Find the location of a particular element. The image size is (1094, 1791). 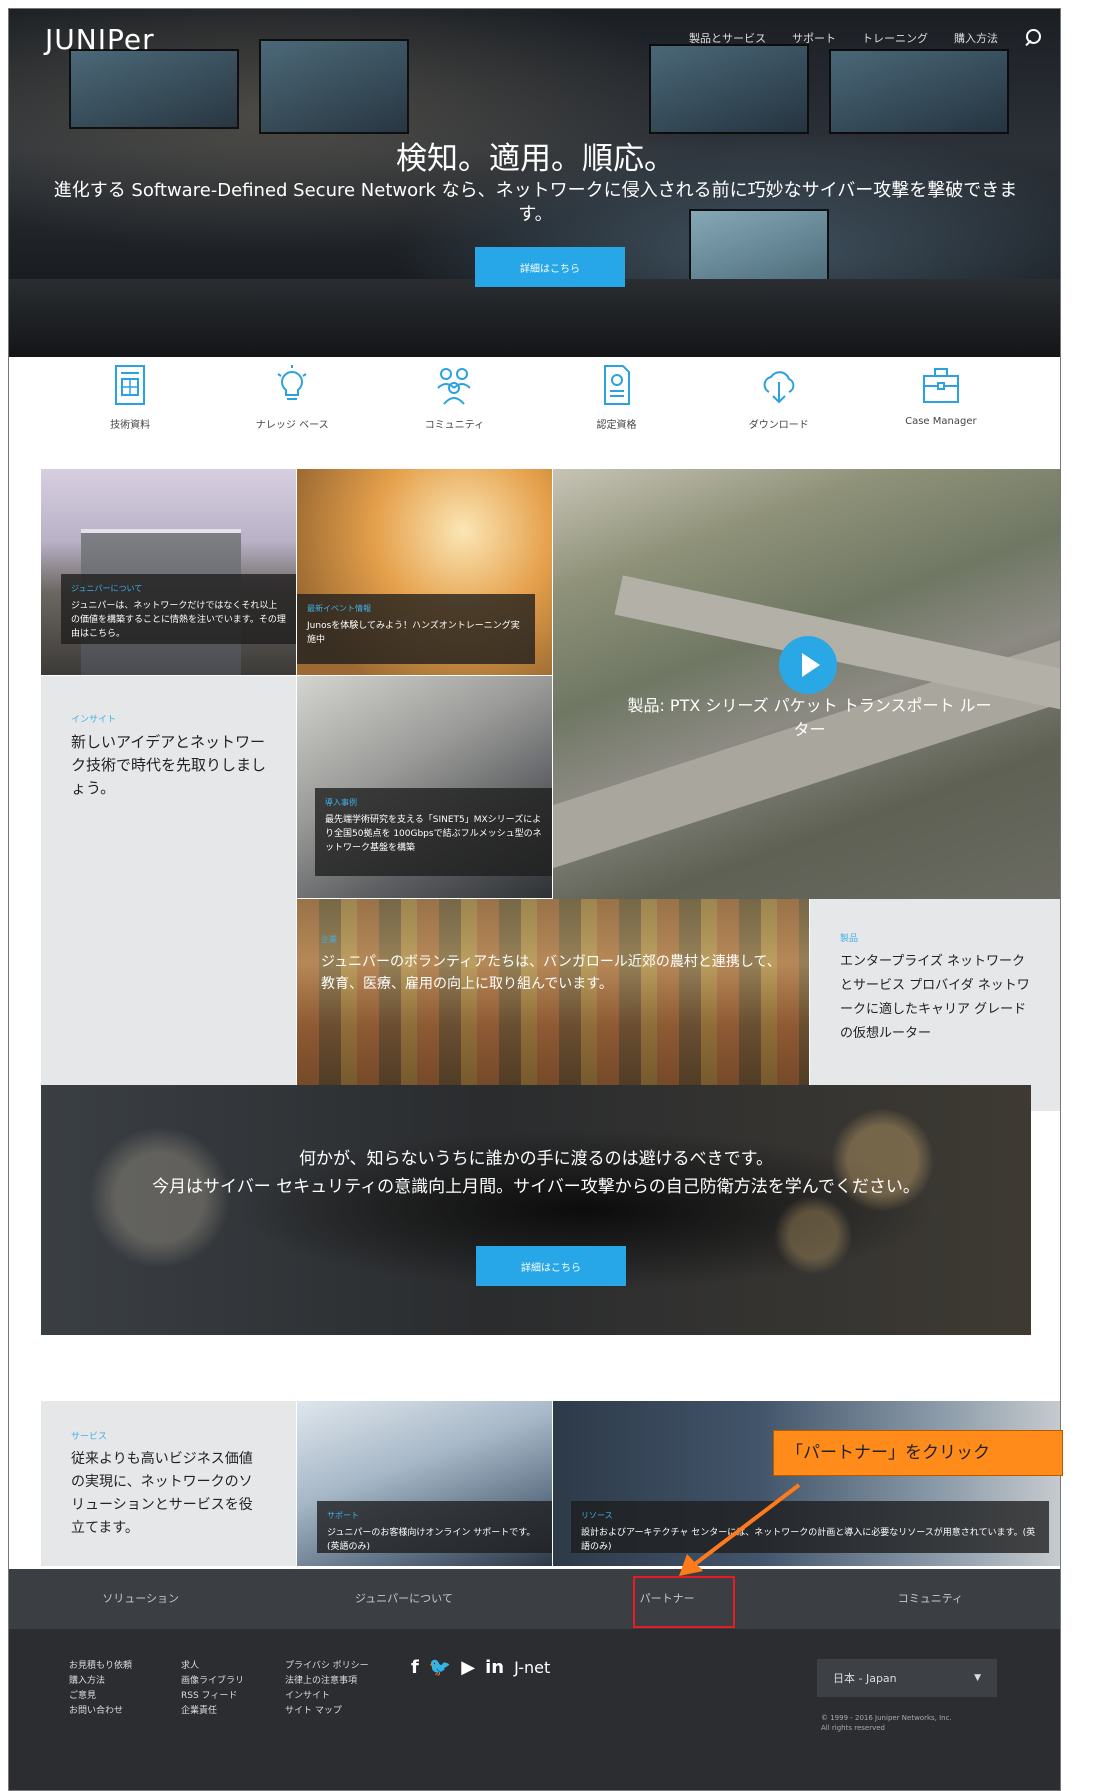

footer-nav-solutions: ソリューション is located at coordinates (140, 1599).